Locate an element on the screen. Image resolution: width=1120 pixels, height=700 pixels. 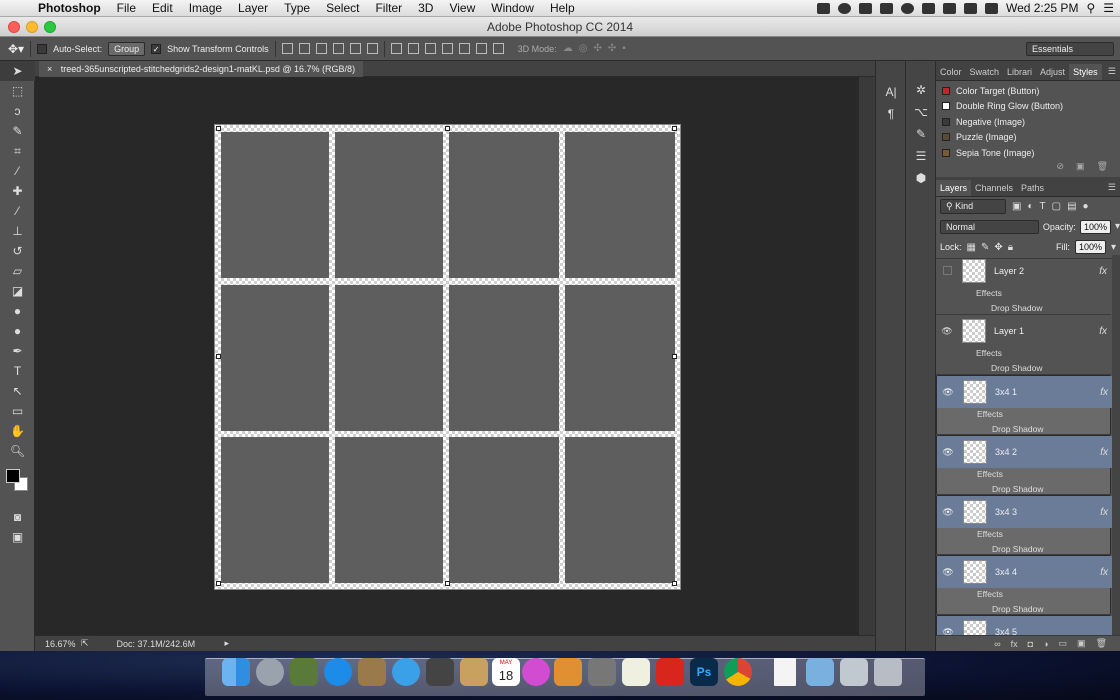
tab-layers: Layers is located at coordinates (954, 187).